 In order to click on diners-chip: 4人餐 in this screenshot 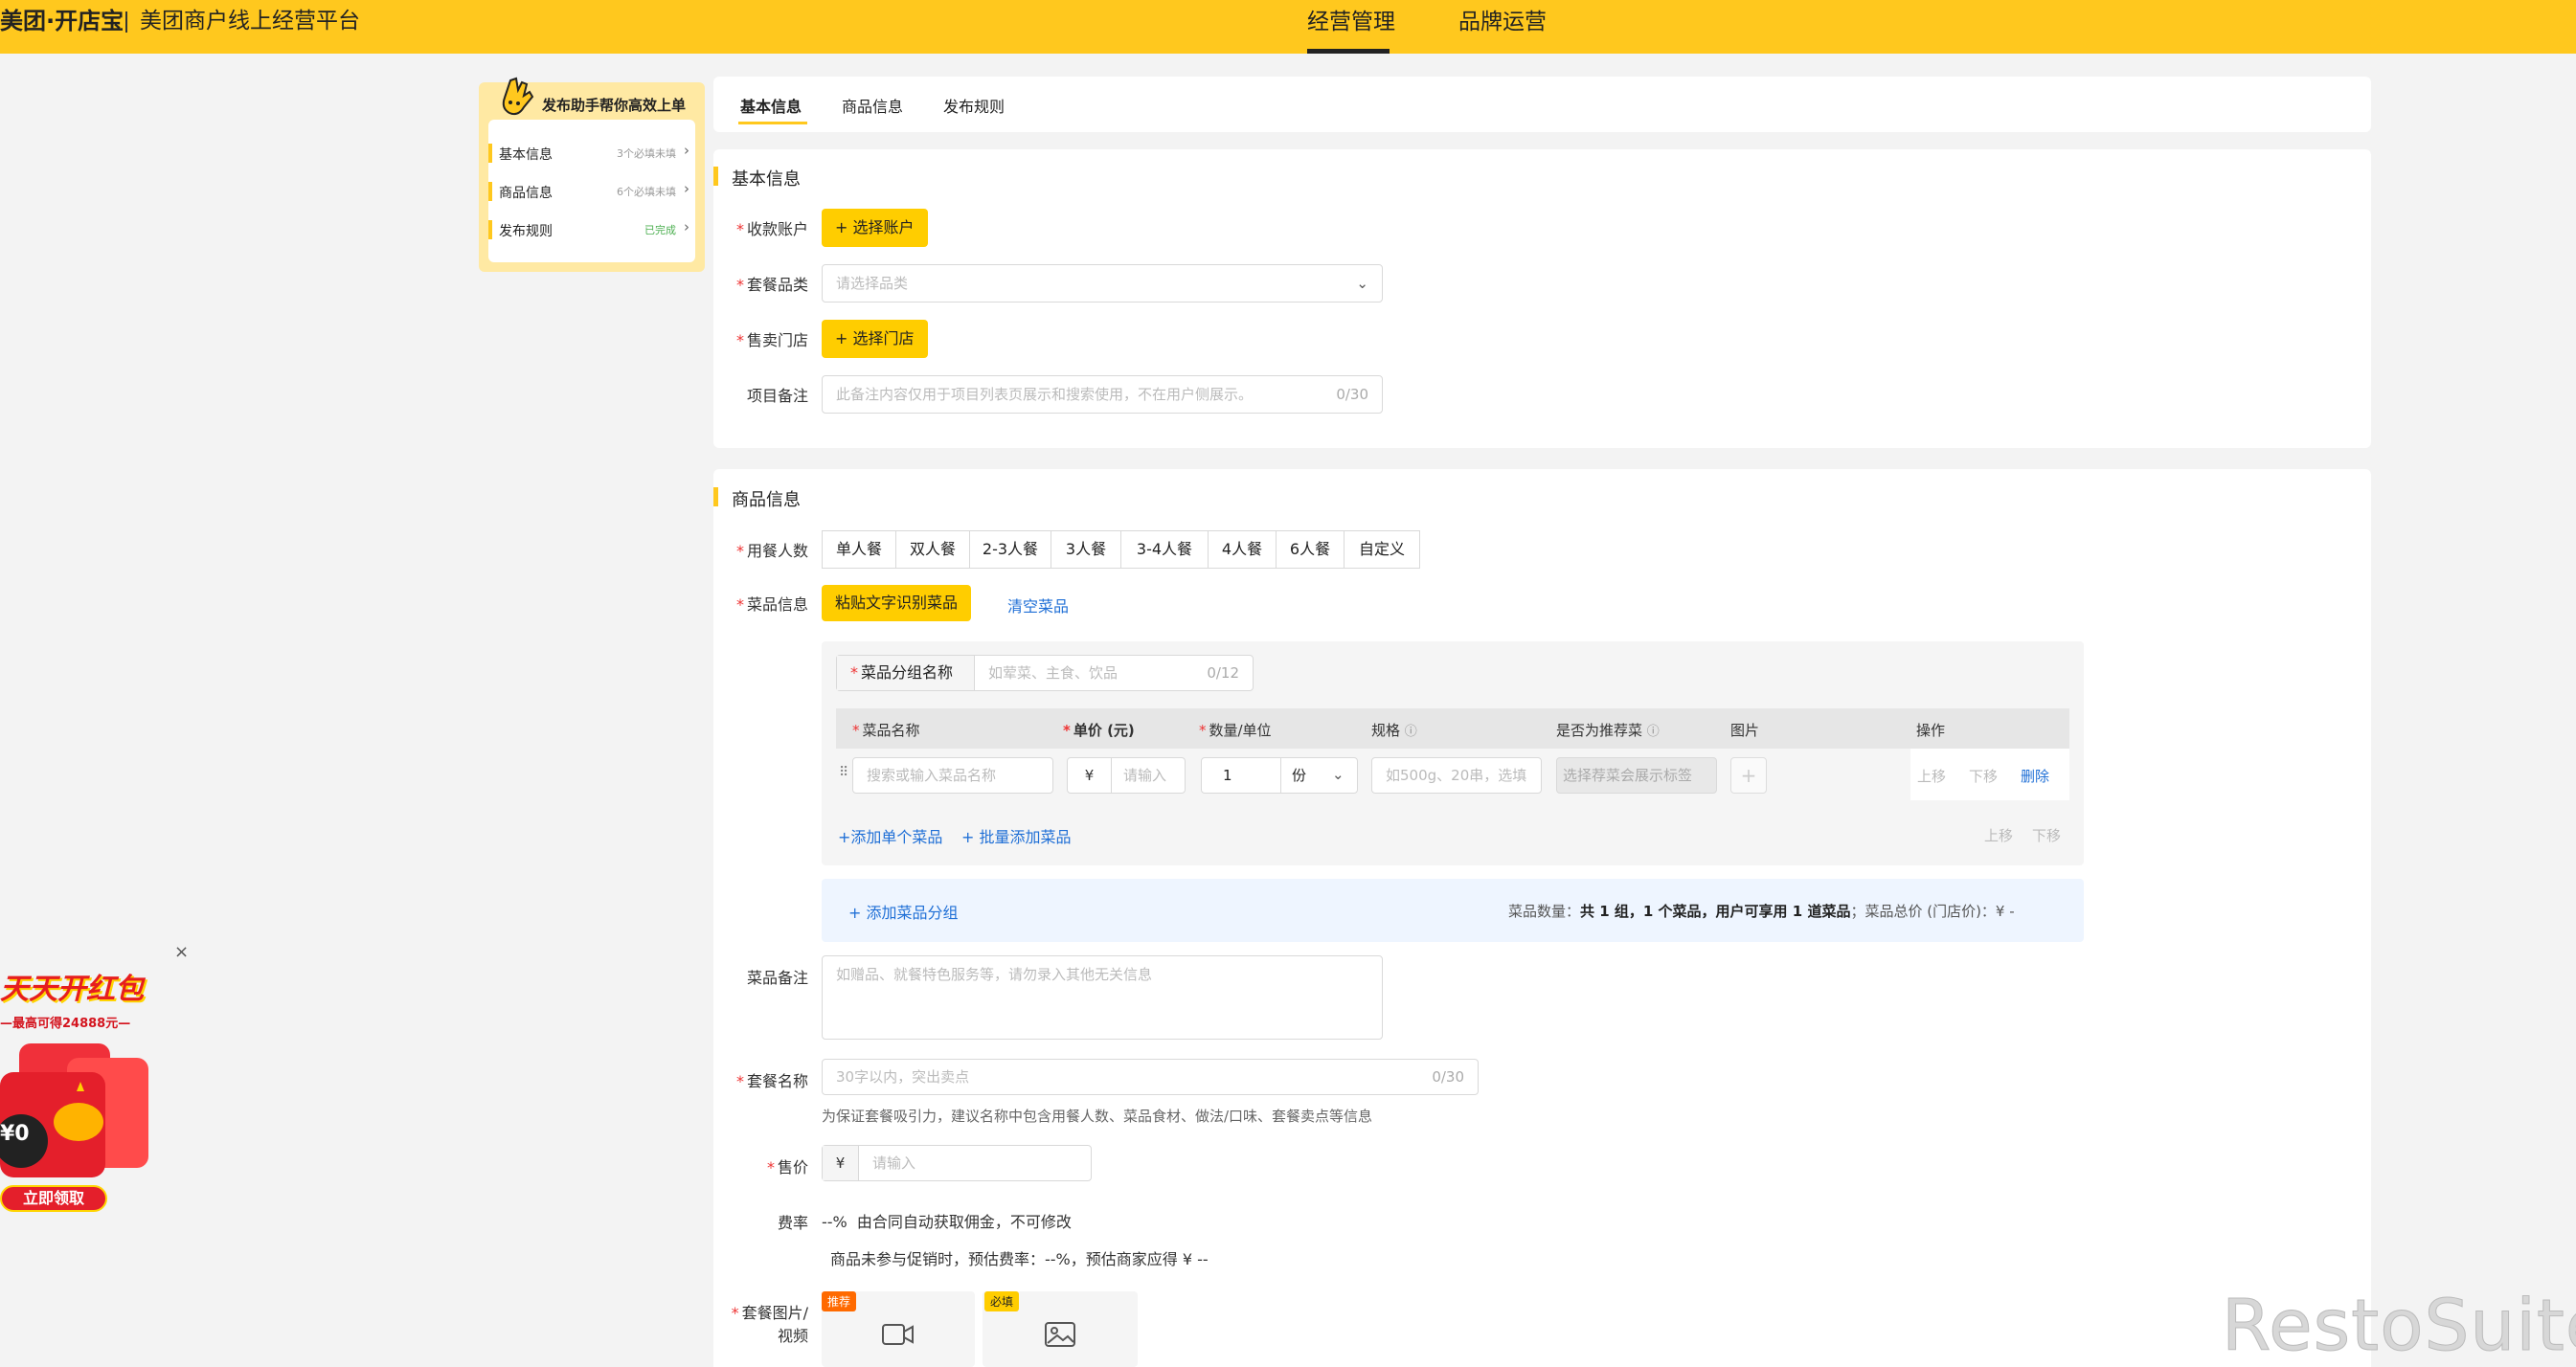, I will do `click(1242, 549)`.